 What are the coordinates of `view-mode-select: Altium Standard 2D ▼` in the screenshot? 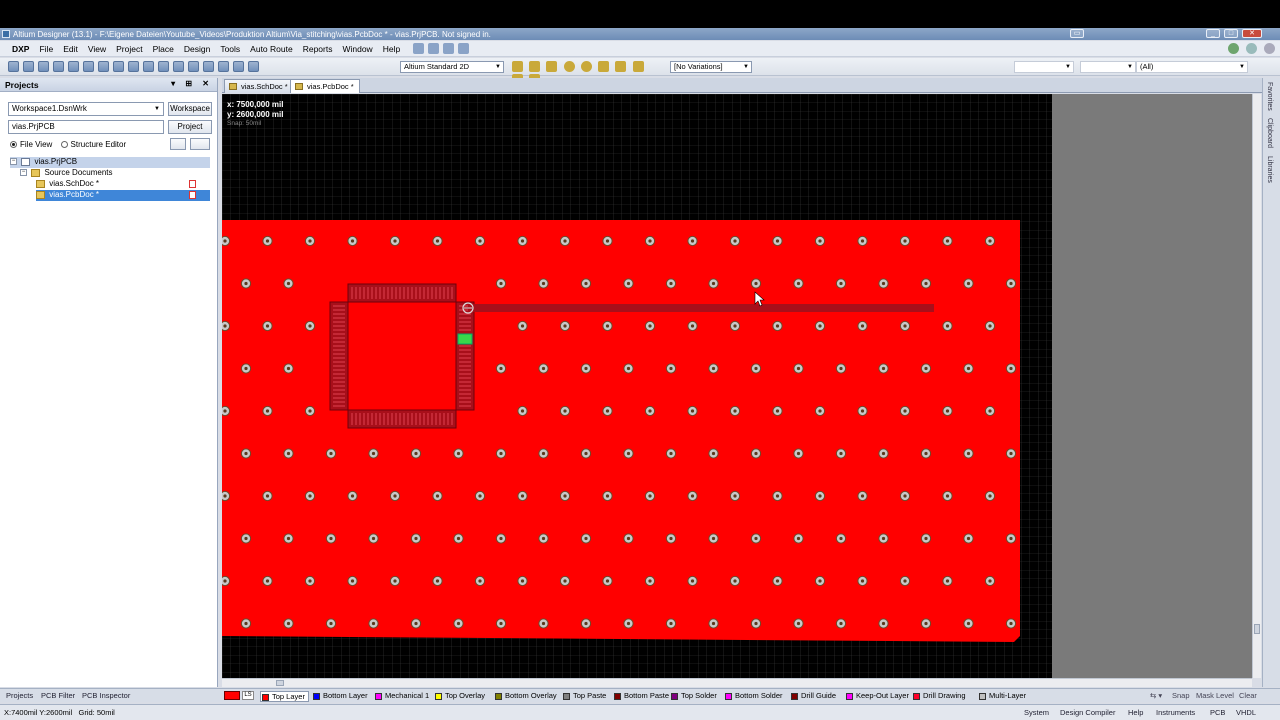 It's located at (452, 67).